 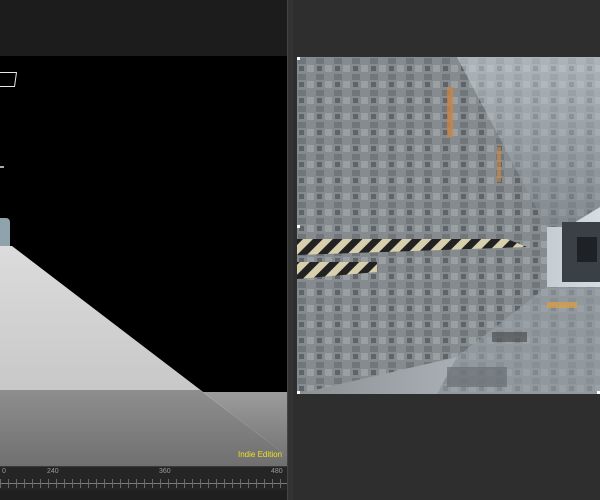 What do you see at coordinates (143, 495) in the screenshot?
I see `playback-bar` at bounding box center [143, 495].